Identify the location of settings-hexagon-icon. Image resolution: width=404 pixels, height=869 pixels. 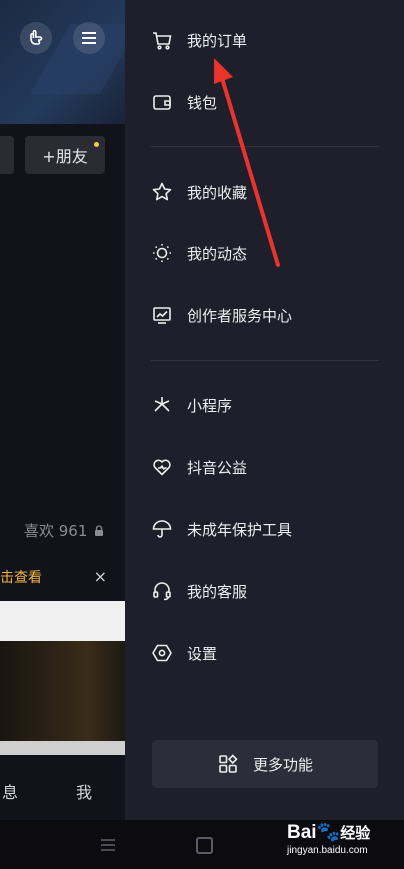
(162, 653).